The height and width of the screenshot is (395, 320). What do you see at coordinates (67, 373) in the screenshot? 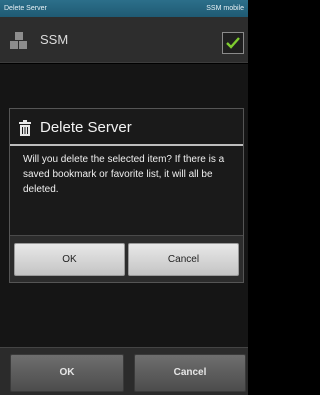
I see `bottom-ok-button: OK` at bounding box center [67, 373].